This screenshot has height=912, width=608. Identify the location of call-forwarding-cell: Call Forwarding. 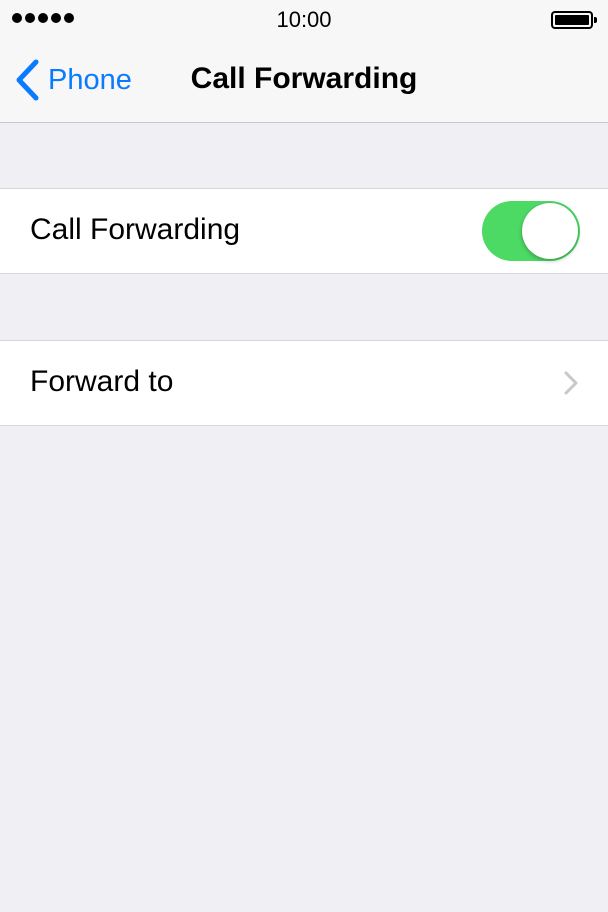
(304, 231).